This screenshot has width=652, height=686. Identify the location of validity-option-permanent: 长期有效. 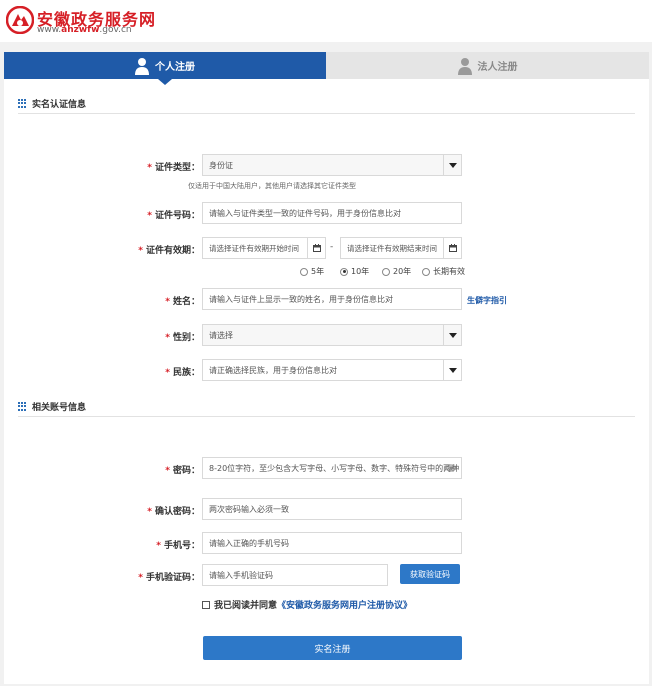
(443, 271).